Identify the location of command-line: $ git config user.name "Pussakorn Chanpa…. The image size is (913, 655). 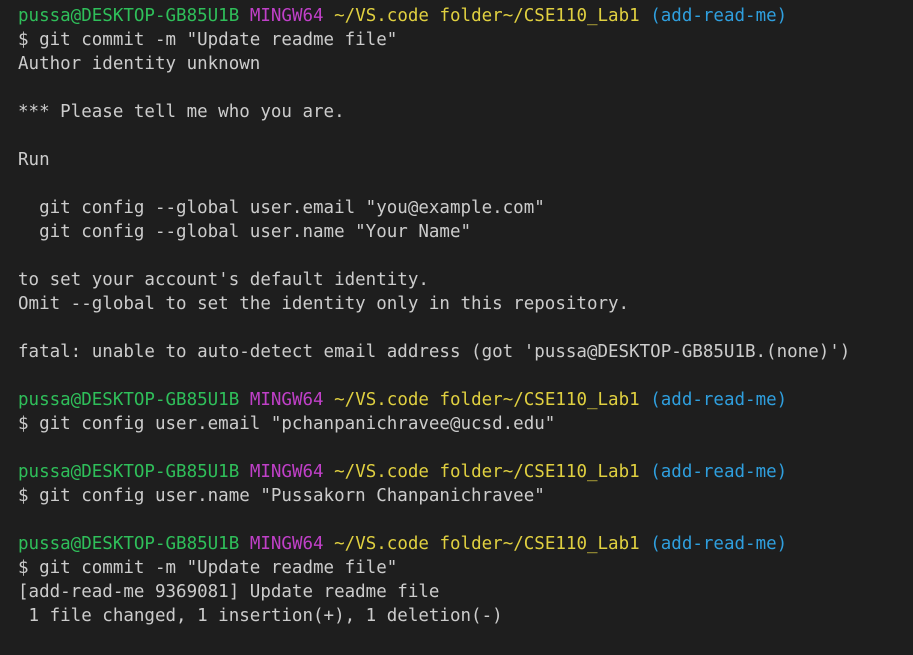
(281, 496).